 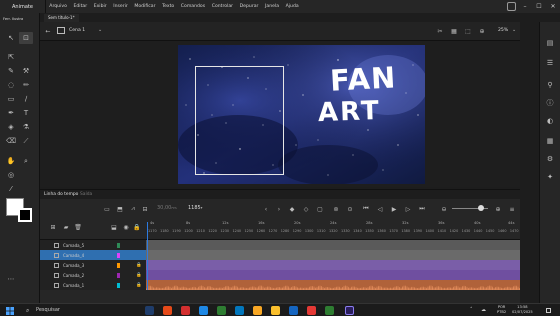 I want to click on frame-grid, so click(x=333, y=265).